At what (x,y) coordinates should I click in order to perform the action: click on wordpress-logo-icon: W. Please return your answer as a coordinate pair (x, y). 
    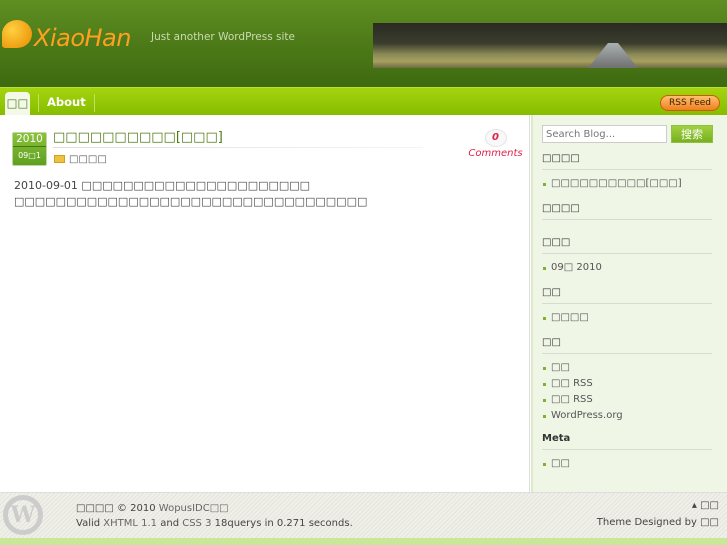
    Looking at the image, I should click on (23, 515).